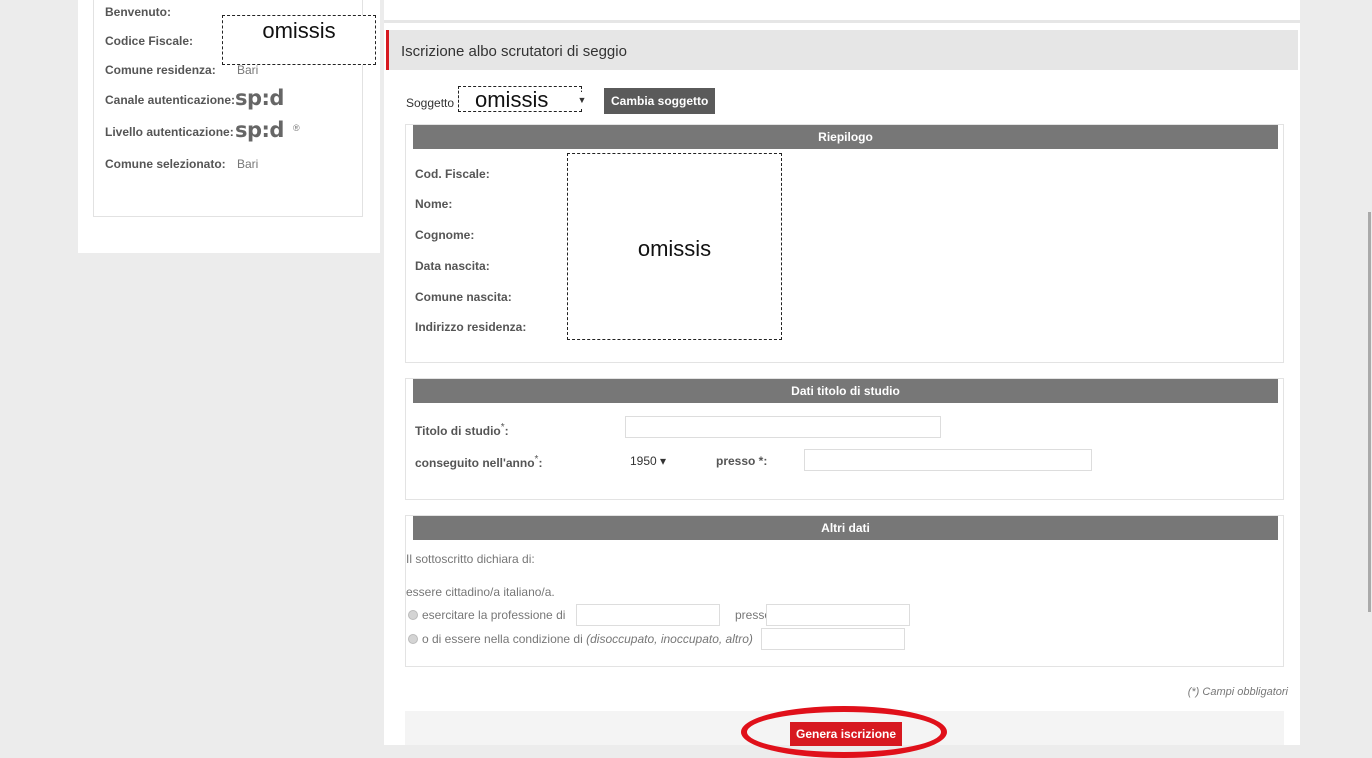  What do you see at coordinates (480, 592) in the screenshot?
I see `cittadino-text: essere cittadino/a italiano/a.` at bounding box center [480, 592].